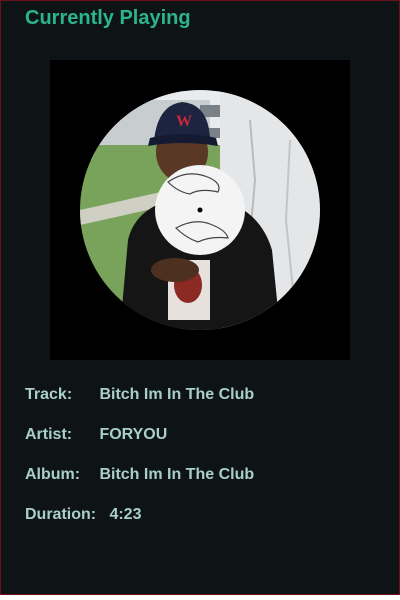  What do you see at coordinates (108, 18) in the screenshot?
I see `page-title: Currently Playing` at bounding box center [108, 18].